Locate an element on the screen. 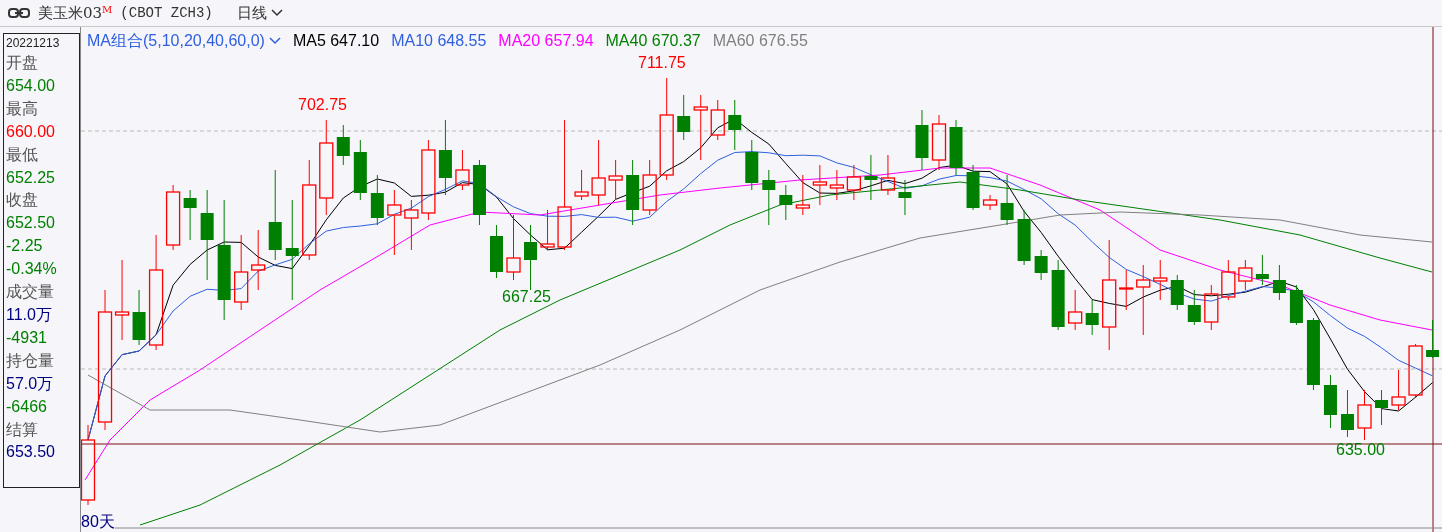 This screenshot has width=1442, height=532. price-label: 711.75 is located at coordinates (662, 63).